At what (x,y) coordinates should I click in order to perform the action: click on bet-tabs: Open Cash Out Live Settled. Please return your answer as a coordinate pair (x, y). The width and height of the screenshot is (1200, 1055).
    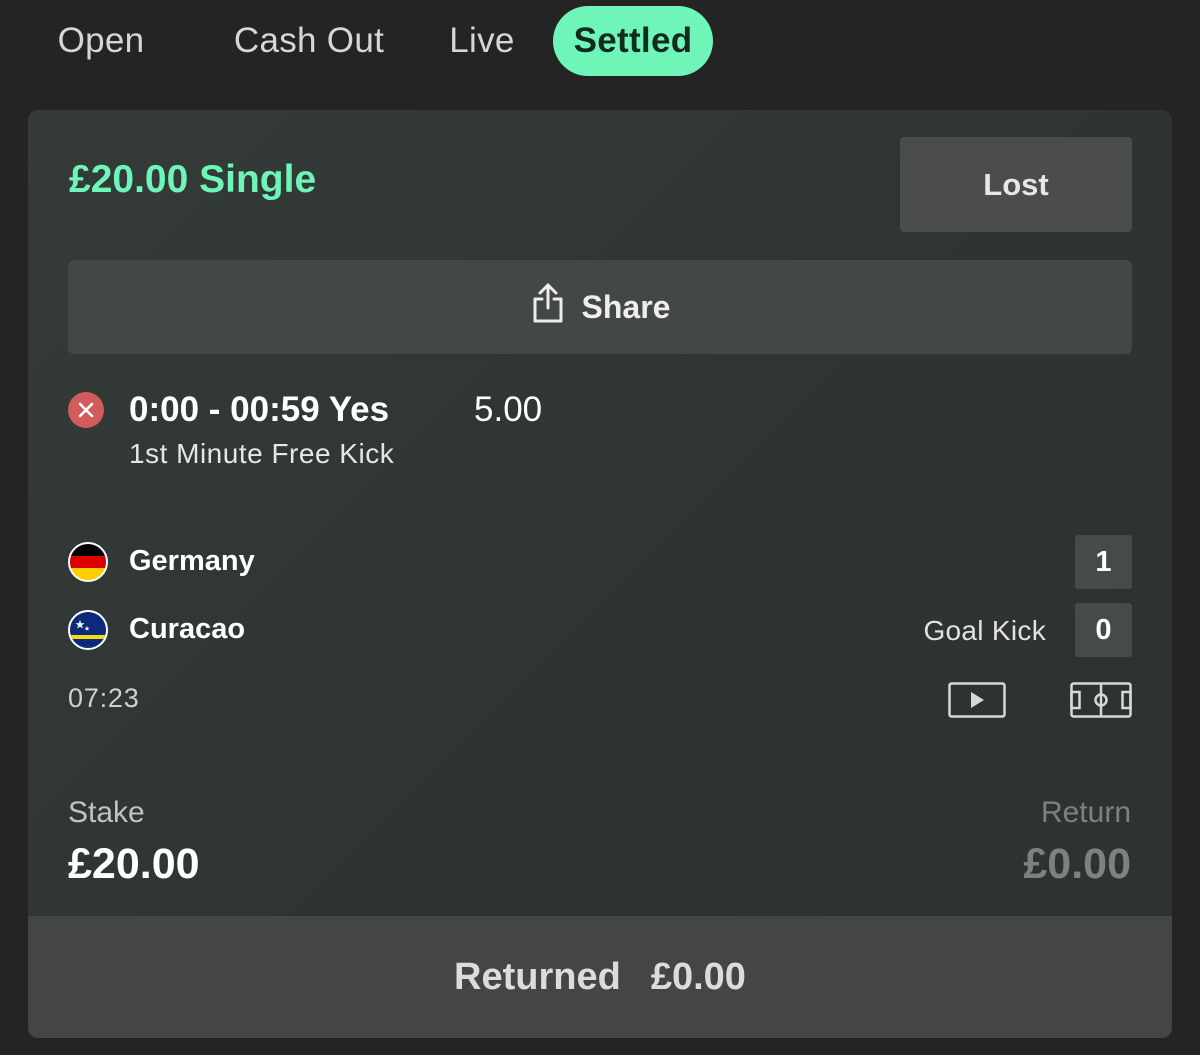
    Looking at the image, I should click on (370, 41).